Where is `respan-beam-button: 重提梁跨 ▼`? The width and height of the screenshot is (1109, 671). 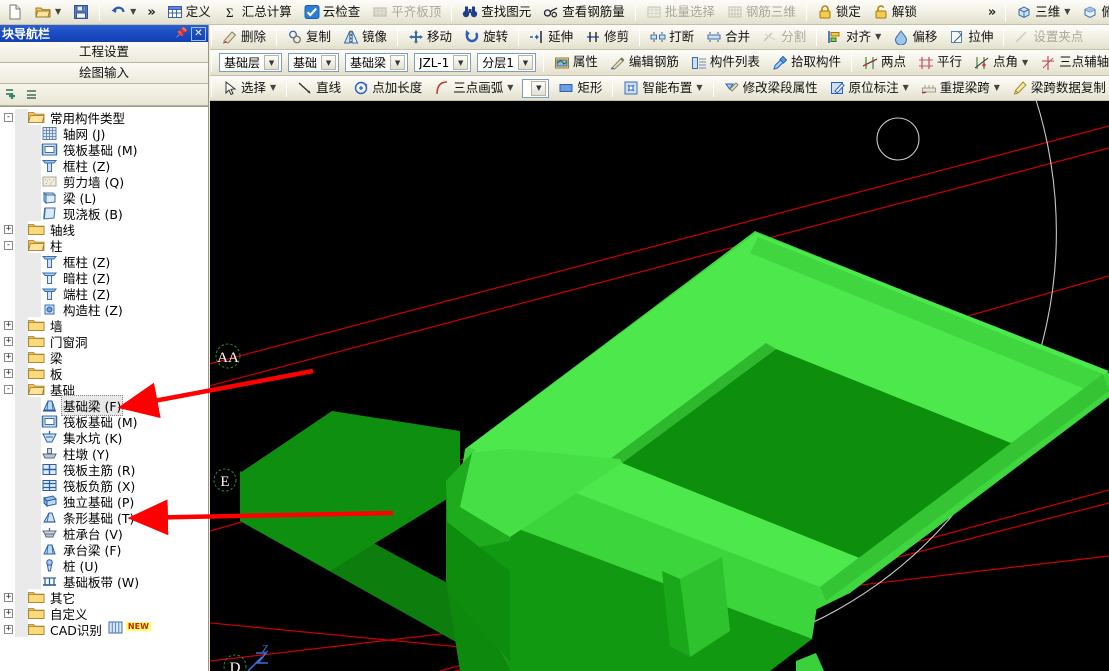 respan-beam-button: 重提梁跨 ▼ is located at coordinates (960, 88).